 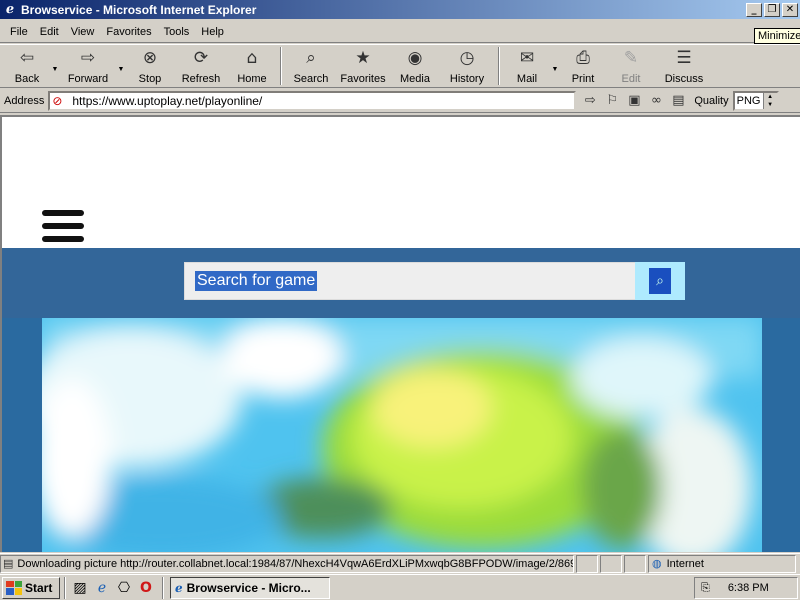 What do you see at coordinates (635, 563) in the screenshot?
I see `status-extra-cell` at bounding box center [635, 563].